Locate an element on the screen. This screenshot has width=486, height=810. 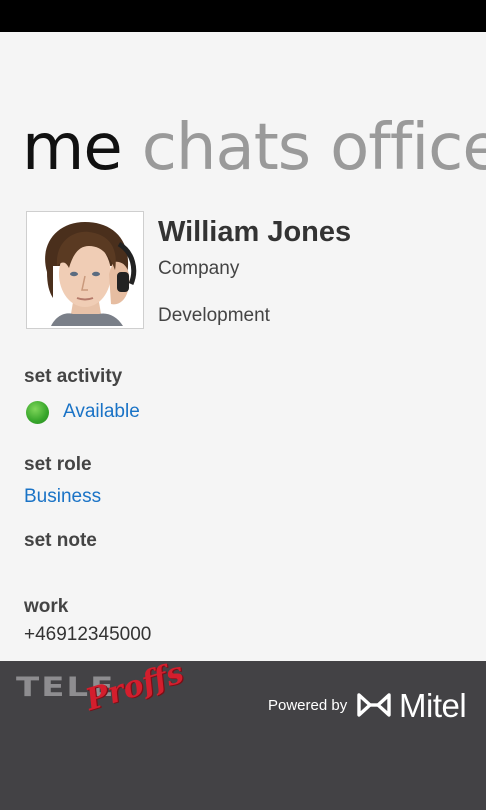
pivot-header: me chats office is located at coordinates (254, 148).